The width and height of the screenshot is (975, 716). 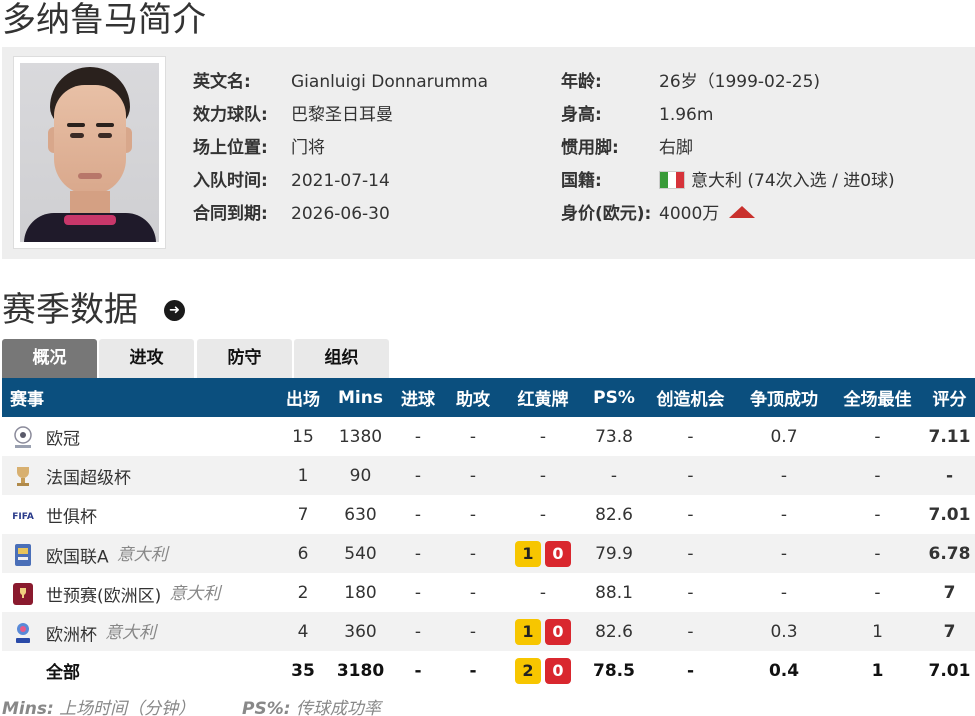 I want to click on mins-cell: 1380, so click(x=360, y=436).